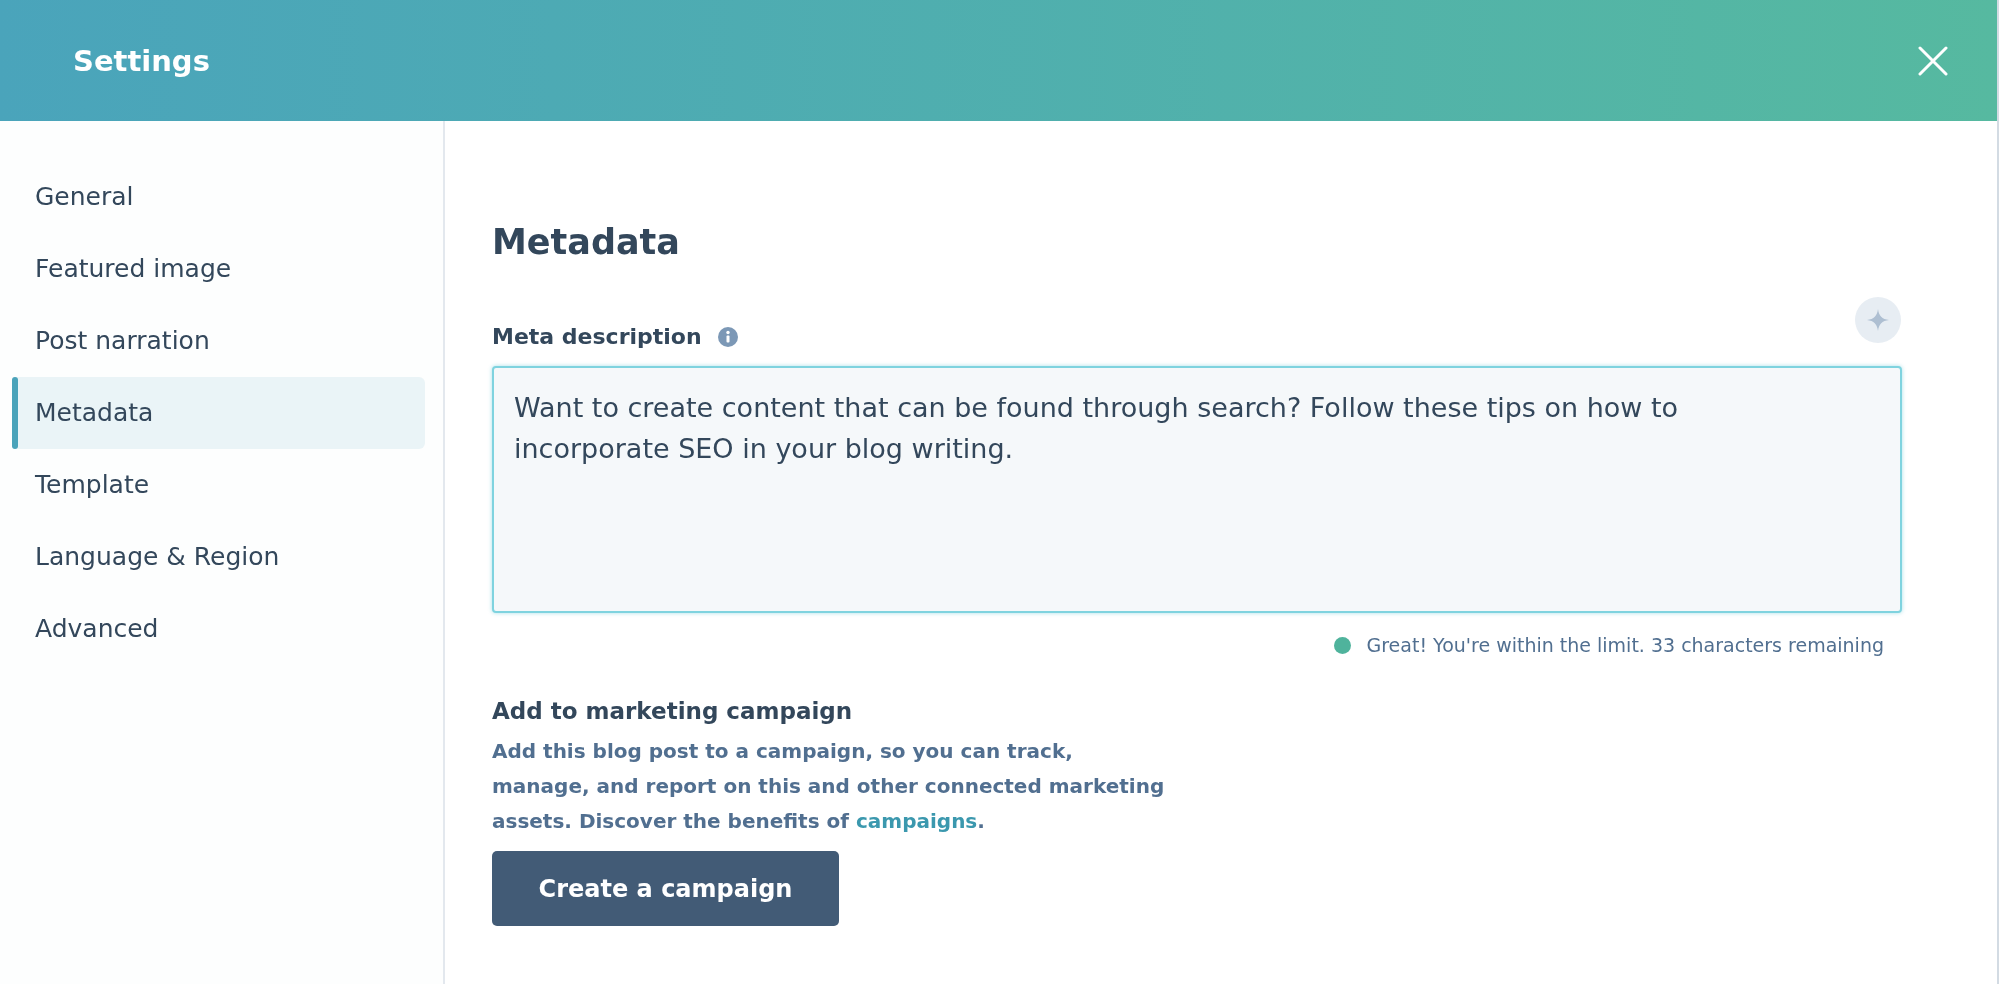  I want to click on section-heading: Metadata, so click(586, 242).